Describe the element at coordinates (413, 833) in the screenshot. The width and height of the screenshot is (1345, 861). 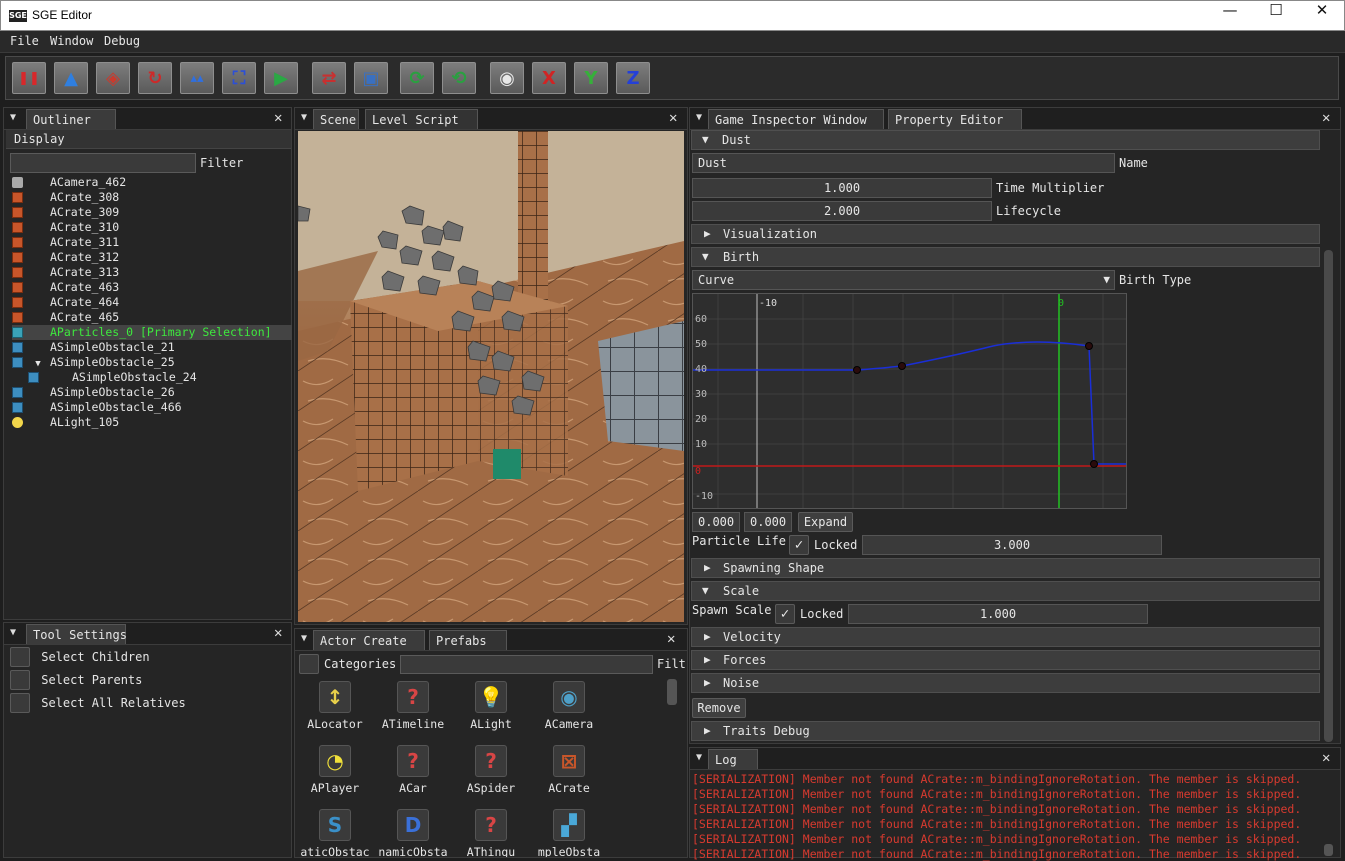
I see `actor-item: DnamicObsta` at that location.